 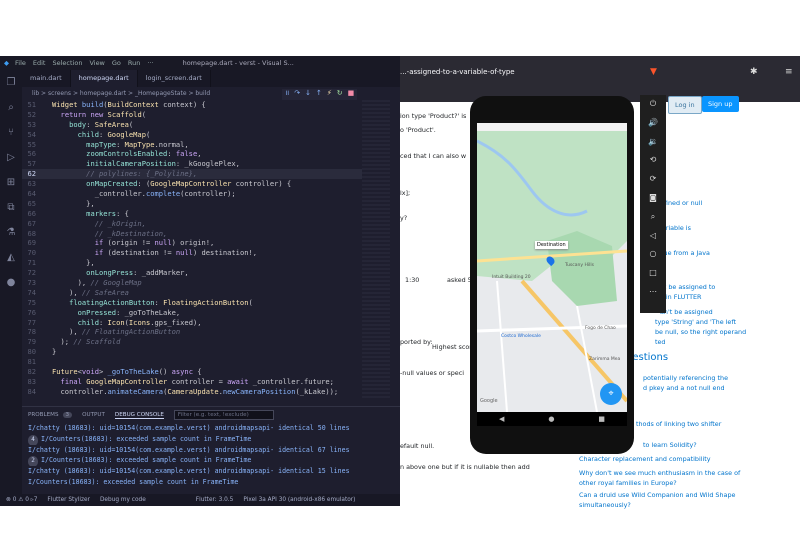 I want to click on page-text-fragment: be null, so the right operand, so click(x=700, y=332).